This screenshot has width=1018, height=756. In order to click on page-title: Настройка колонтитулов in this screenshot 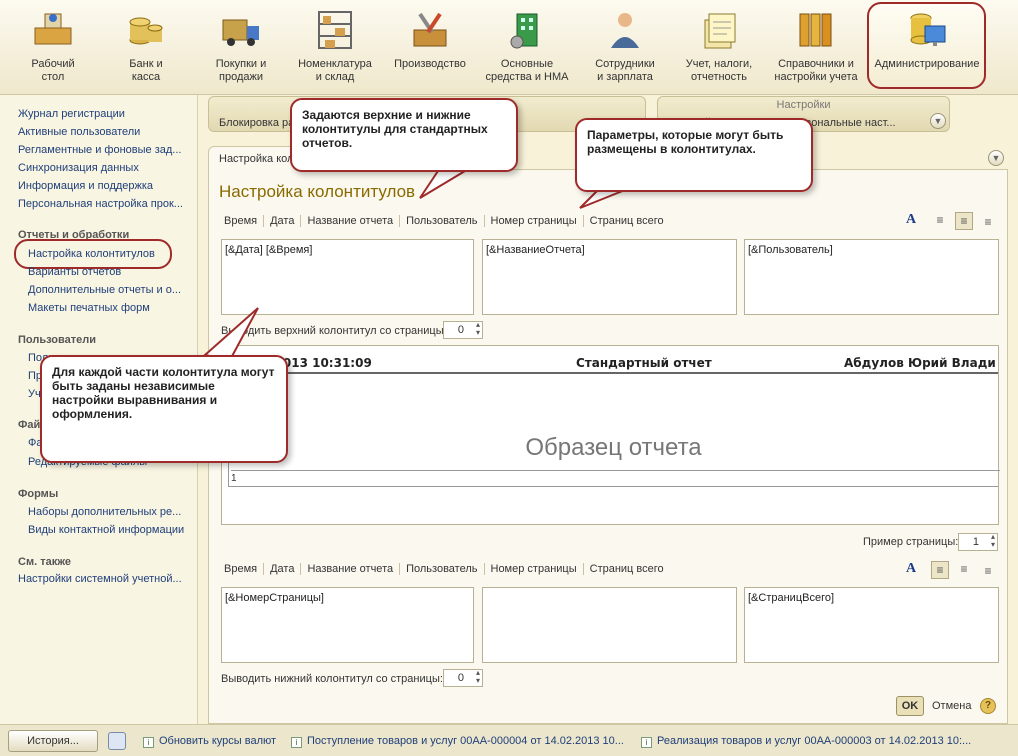, I will do `click(317, 191)`.